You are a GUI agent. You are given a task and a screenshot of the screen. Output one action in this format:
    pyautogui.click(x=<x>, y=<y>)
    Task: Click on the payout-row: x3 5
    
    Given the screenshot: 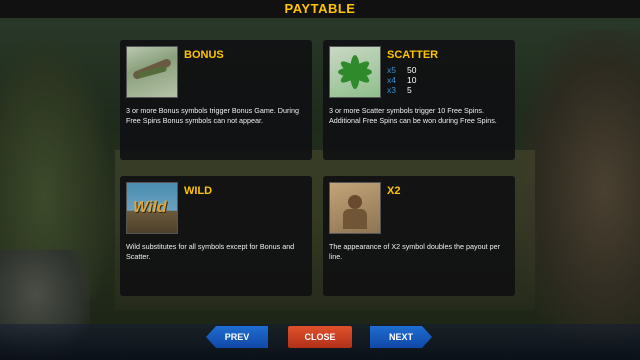 What is the action you would take?
    pyautogui.click(x=401, y=90)
    